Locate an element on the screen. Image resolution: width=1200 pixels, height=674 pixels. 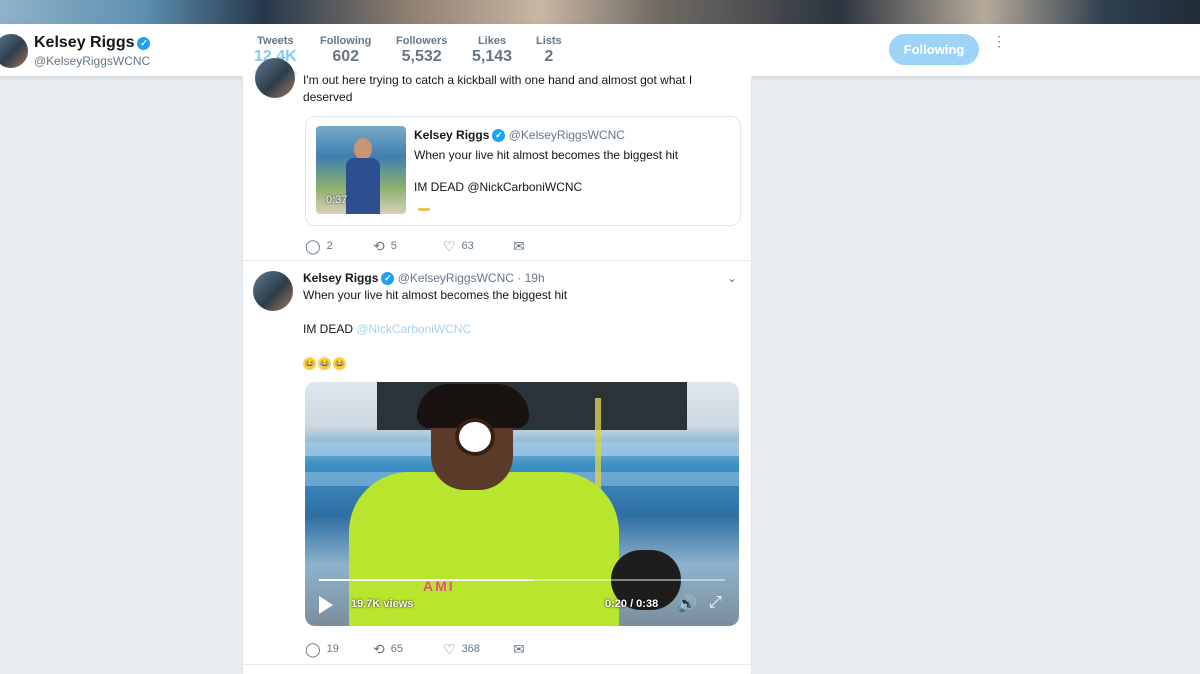
tweet-author-handle: @KelseyRiggsWCNC is located at coordinates (455, 278).